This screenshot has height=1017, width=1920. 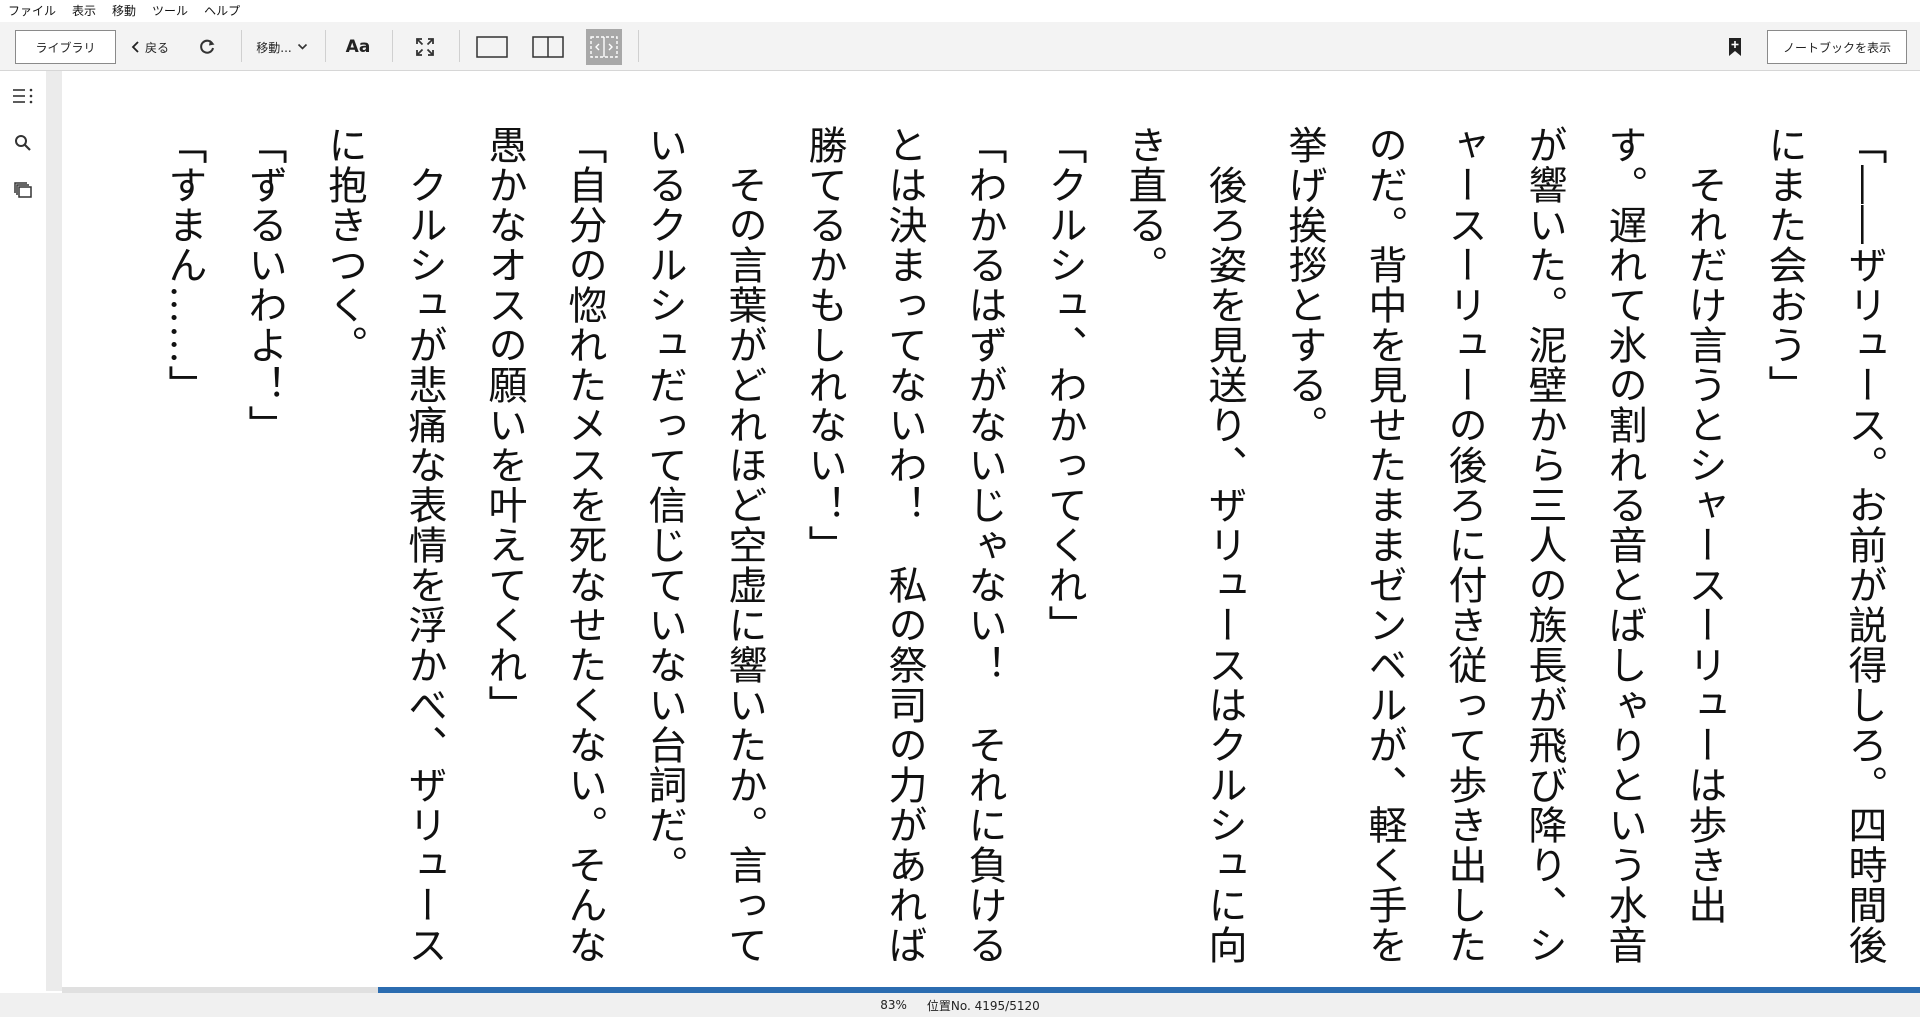 I want to click on paragraph: 「クルシュ、わかってくれ」, so click(x=1064, y=385).